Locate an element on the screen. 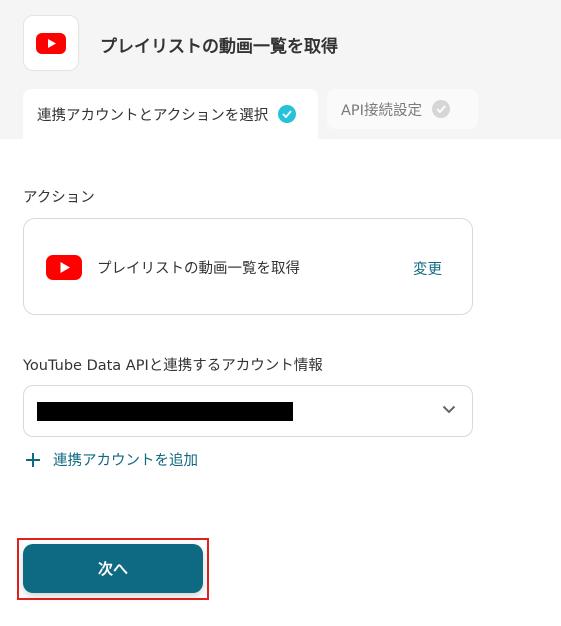 The height and width of the screenshot is (626, 561). add-account-label: 連携アカウントを追加 is located at coordinates (125, 461).